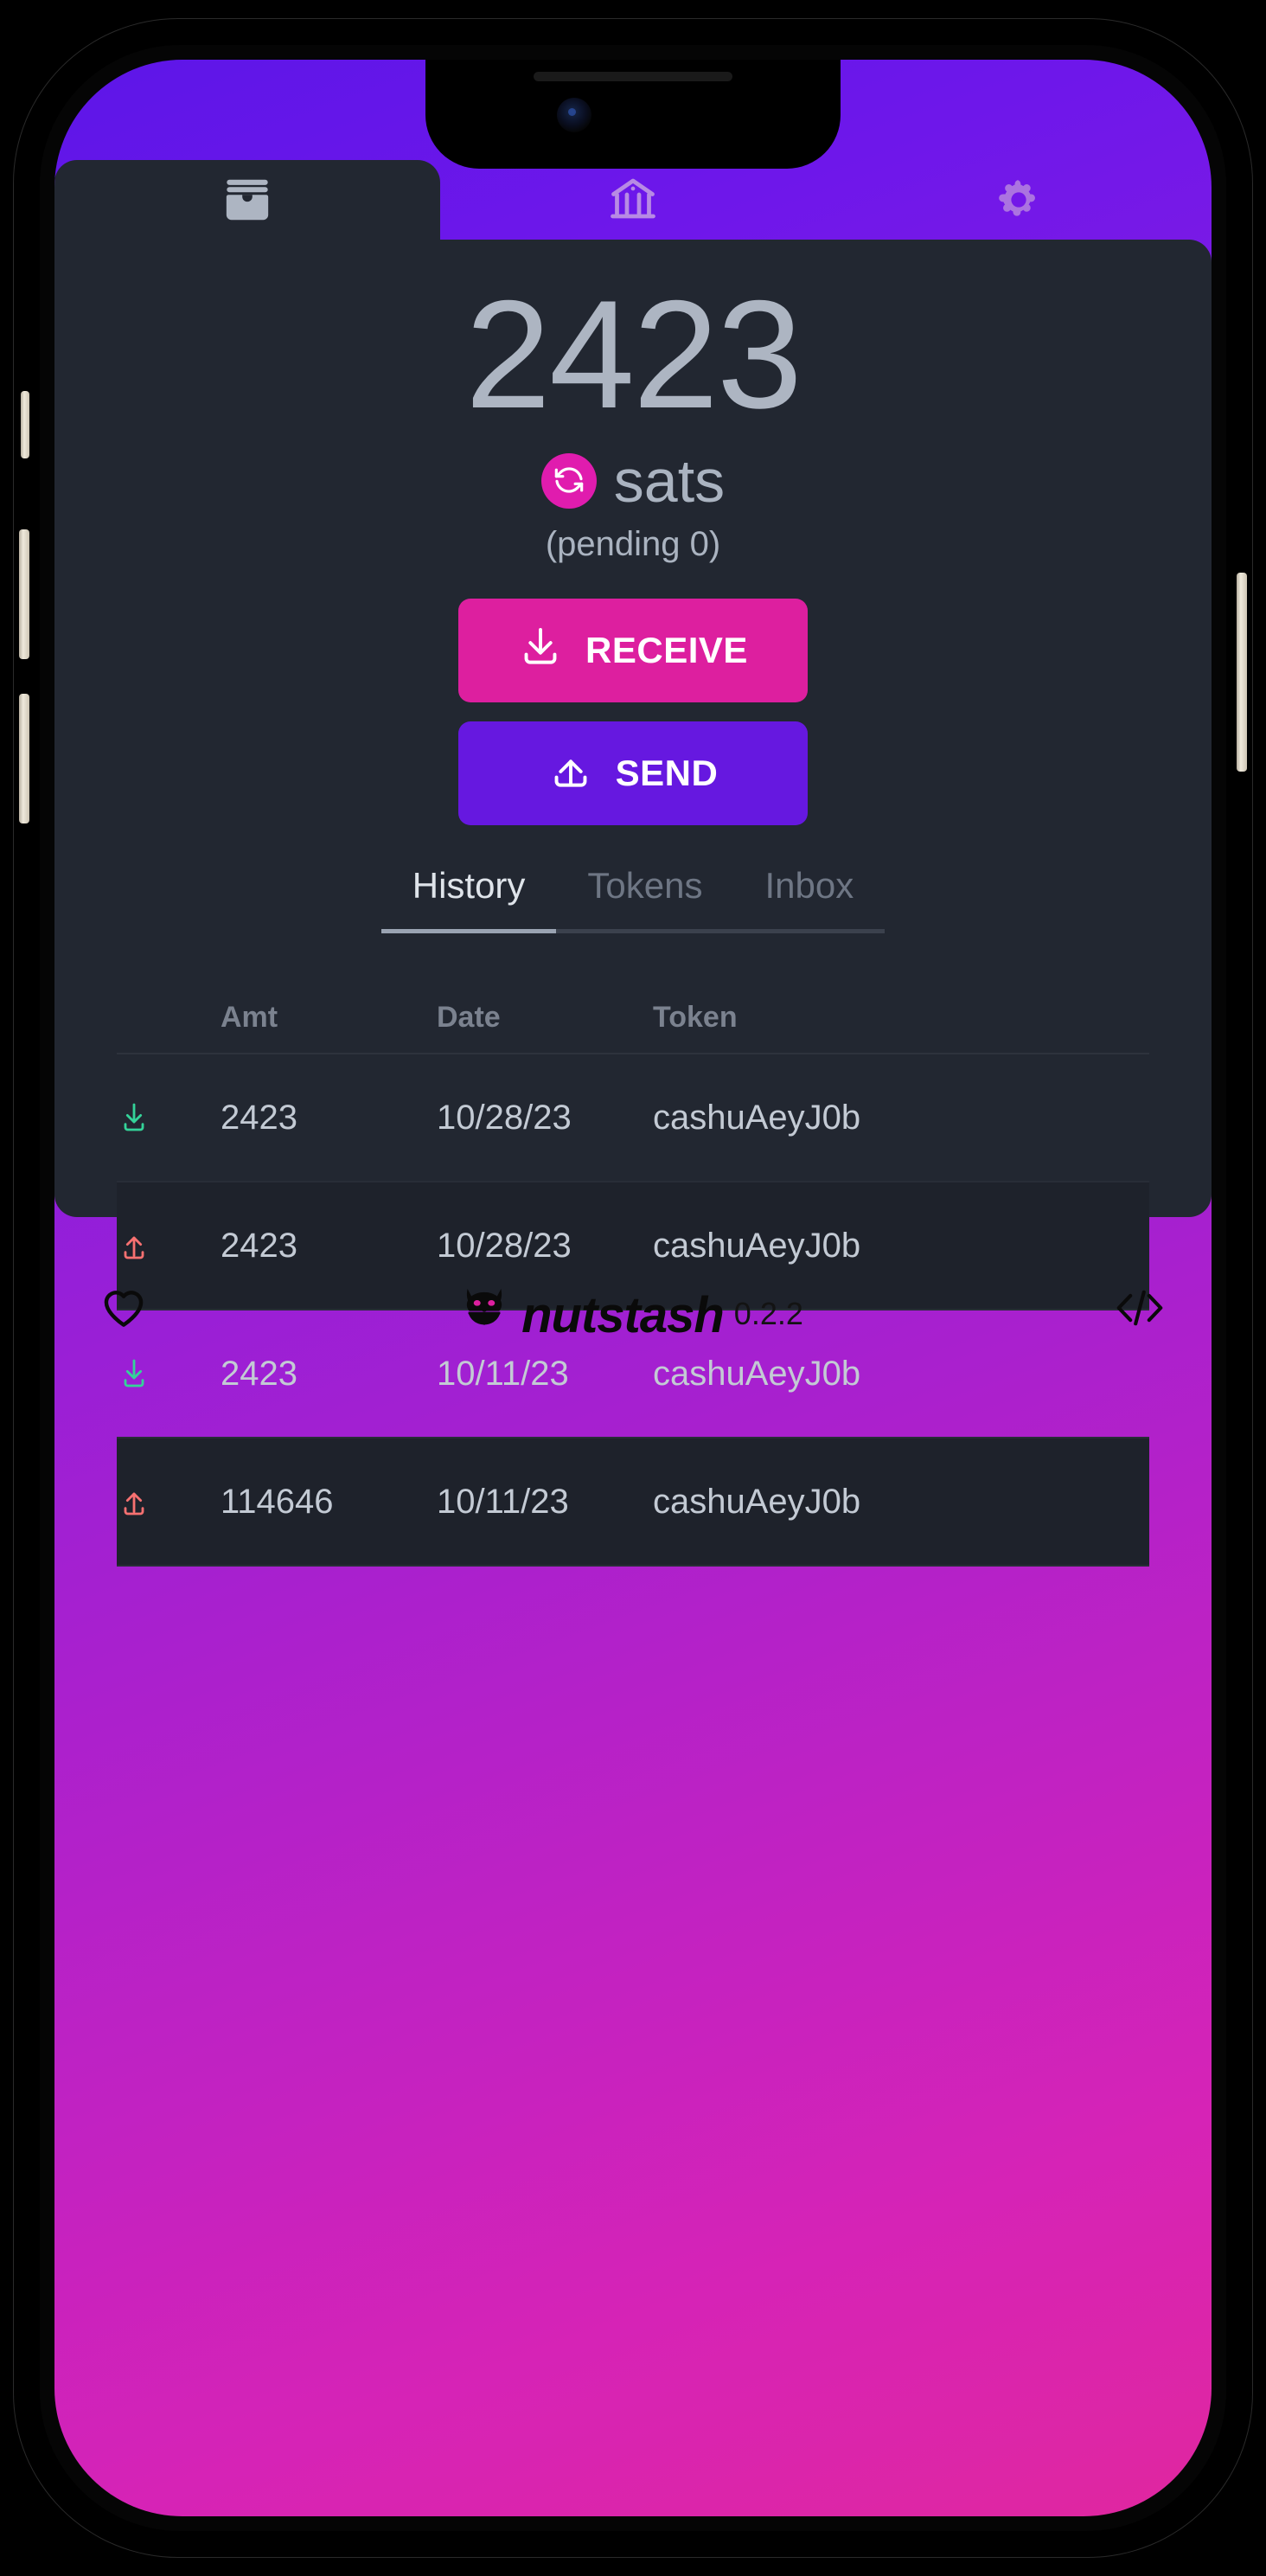 The width and height of the screenshot is (1266, 2576). Describe the element at coordinates (666, 650) in the screenshot. I see `receive-label: RECEIVE` at that location.